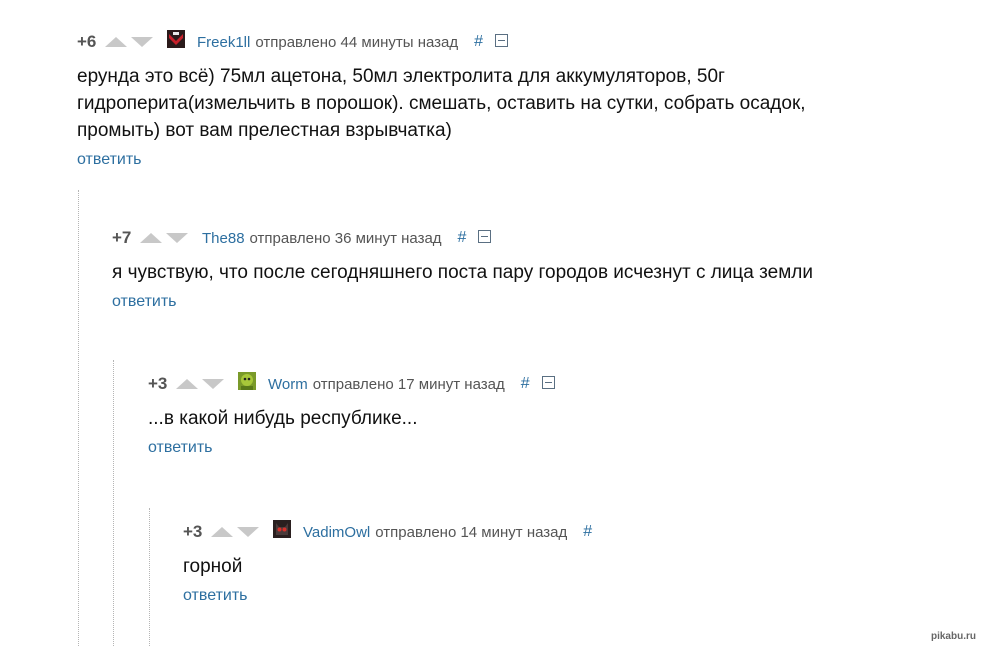 Image resolution: width=982 pixels, height=646 pixels. What do you see at coordinates (336, 532) in the screenshot?
I see `author-name: VadimOwl` at bounding box center [336, 532].